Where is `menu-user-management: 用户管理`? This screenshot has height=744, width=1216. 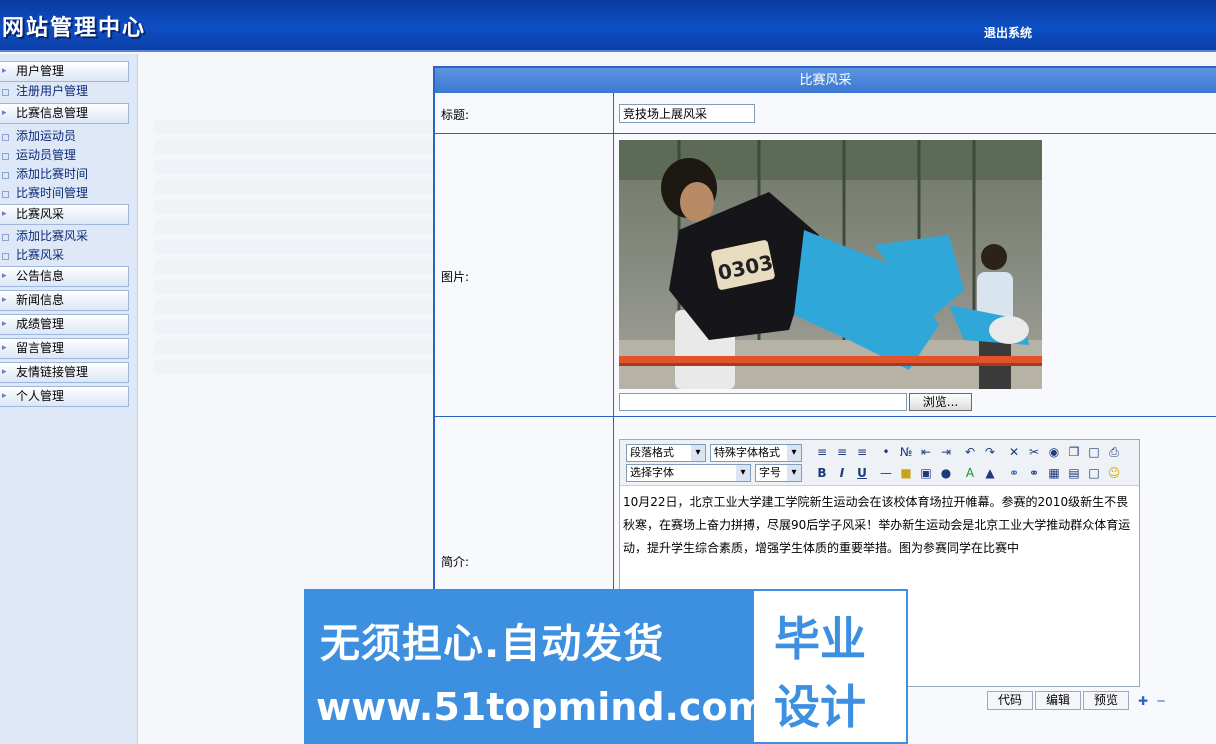 menu-user-management: 用户管理 is located at coordinates (64, 71).